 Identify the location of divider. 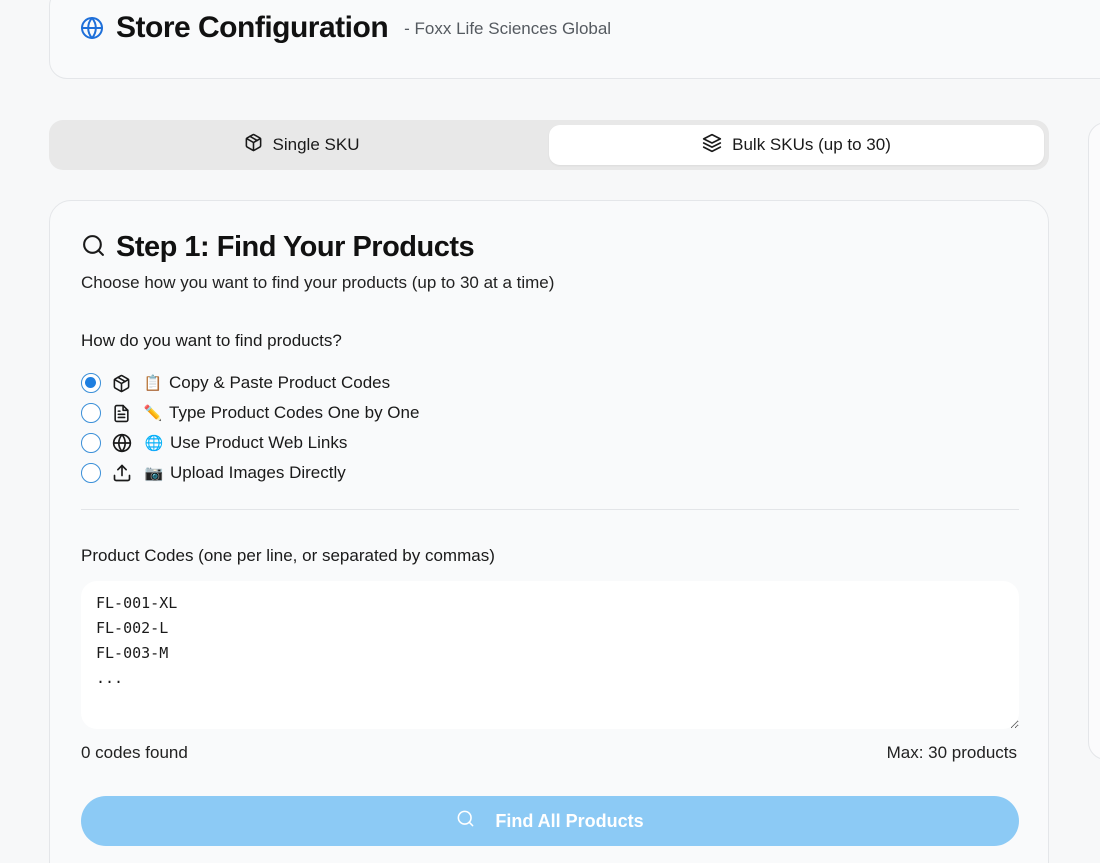
(550, 509).